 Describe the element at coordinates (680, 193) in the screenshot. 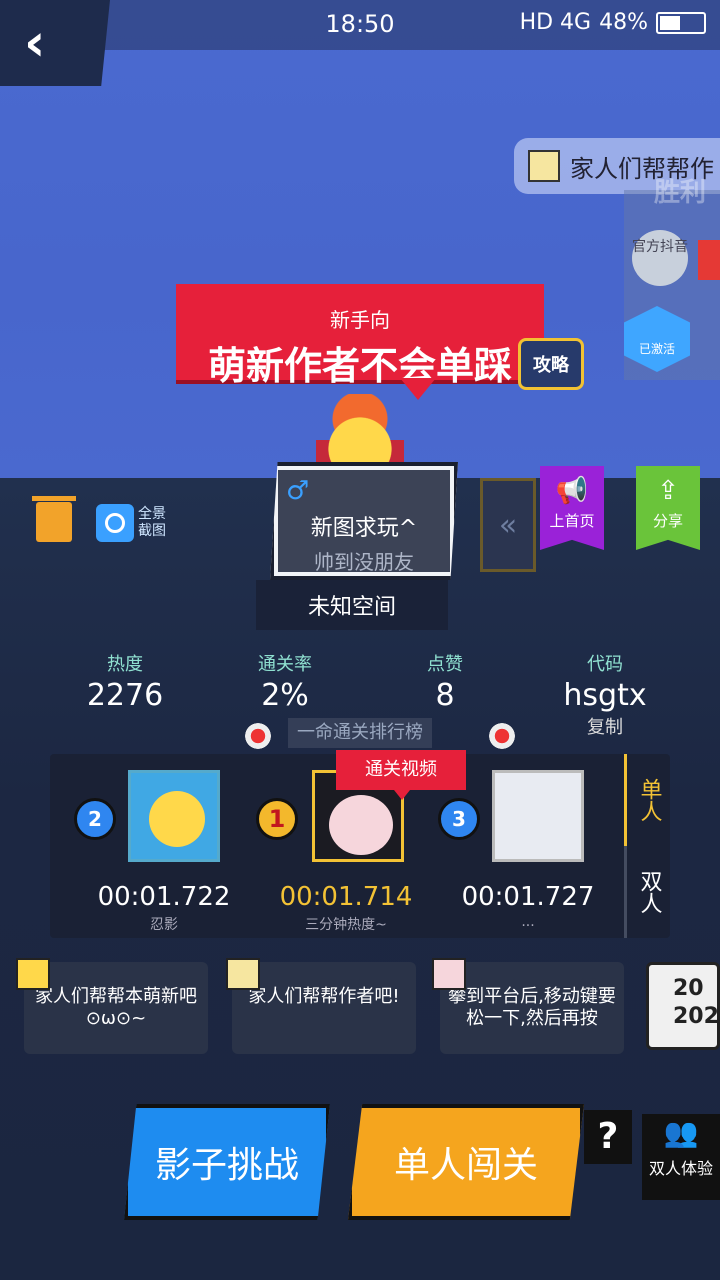

I see `victory-label: 胜利` at that location.